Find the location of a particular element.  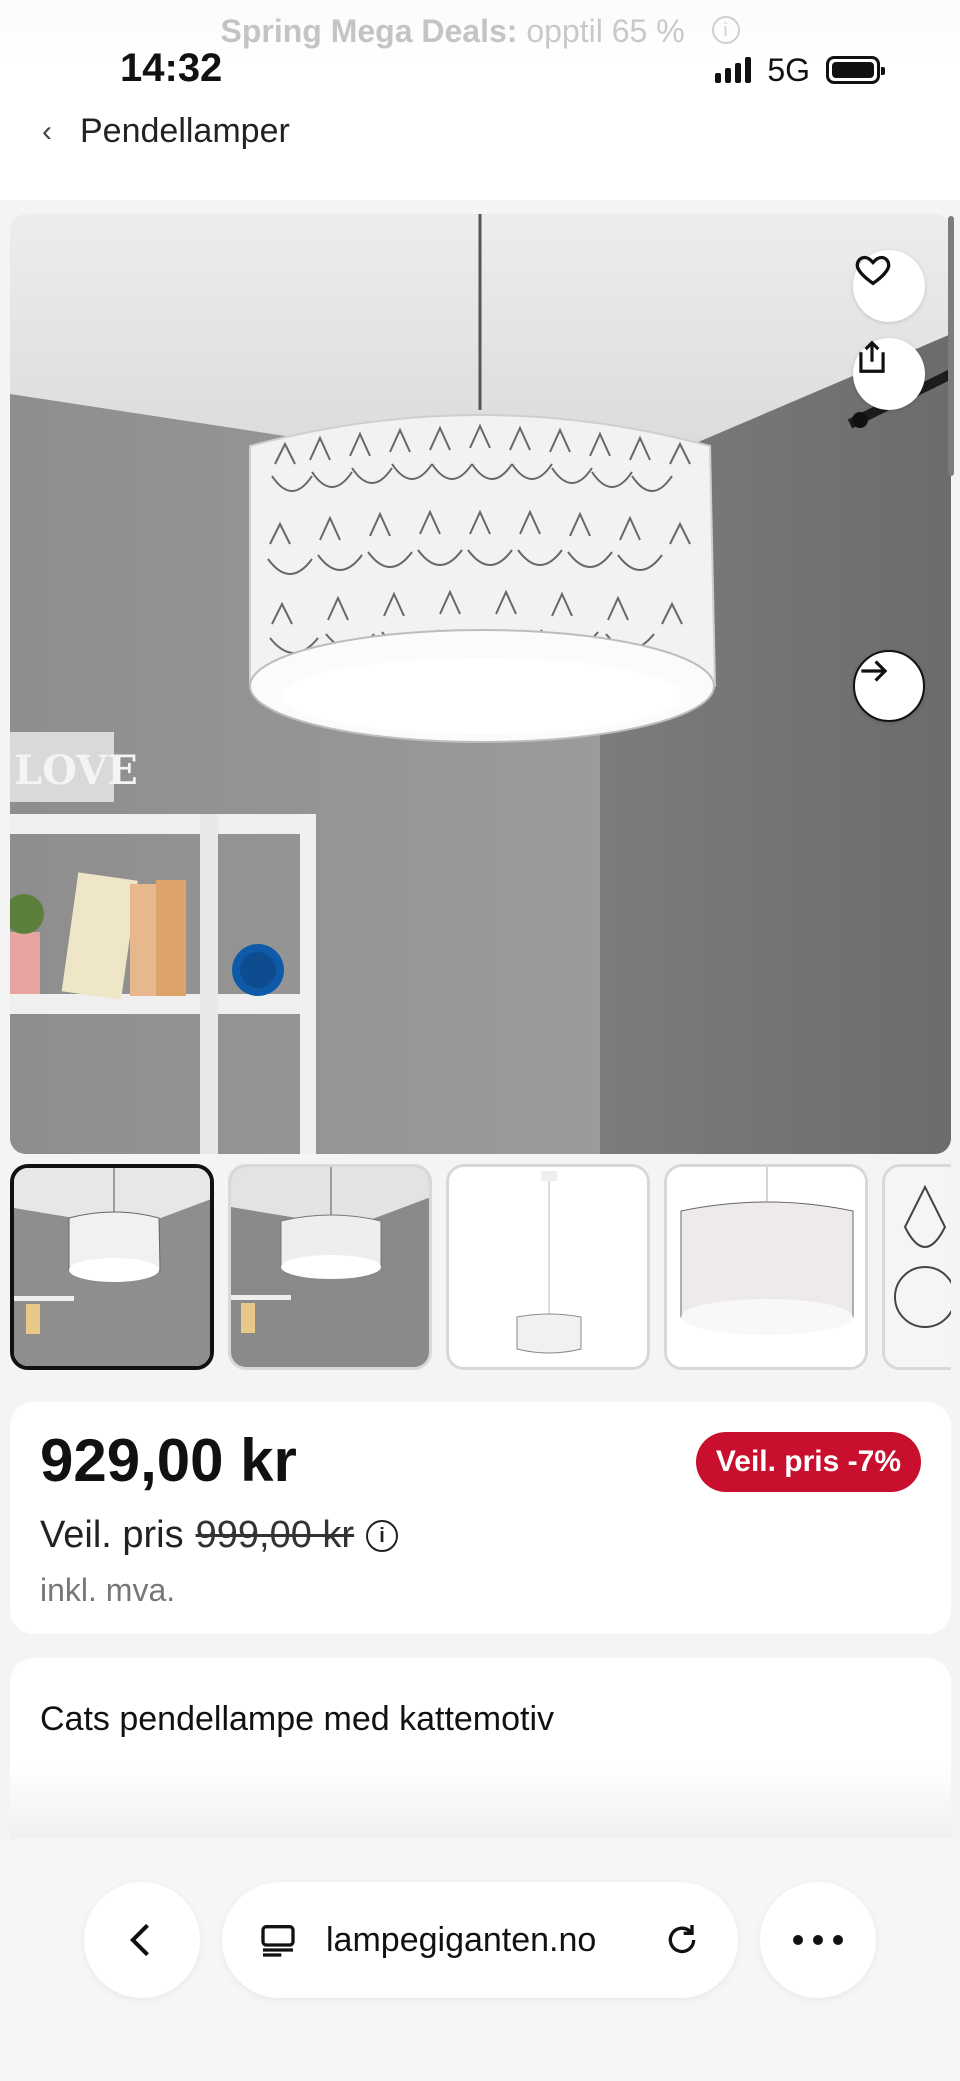

product-title: Cats pendellampe med kattemotiv is located at coordinates (297, 1719).